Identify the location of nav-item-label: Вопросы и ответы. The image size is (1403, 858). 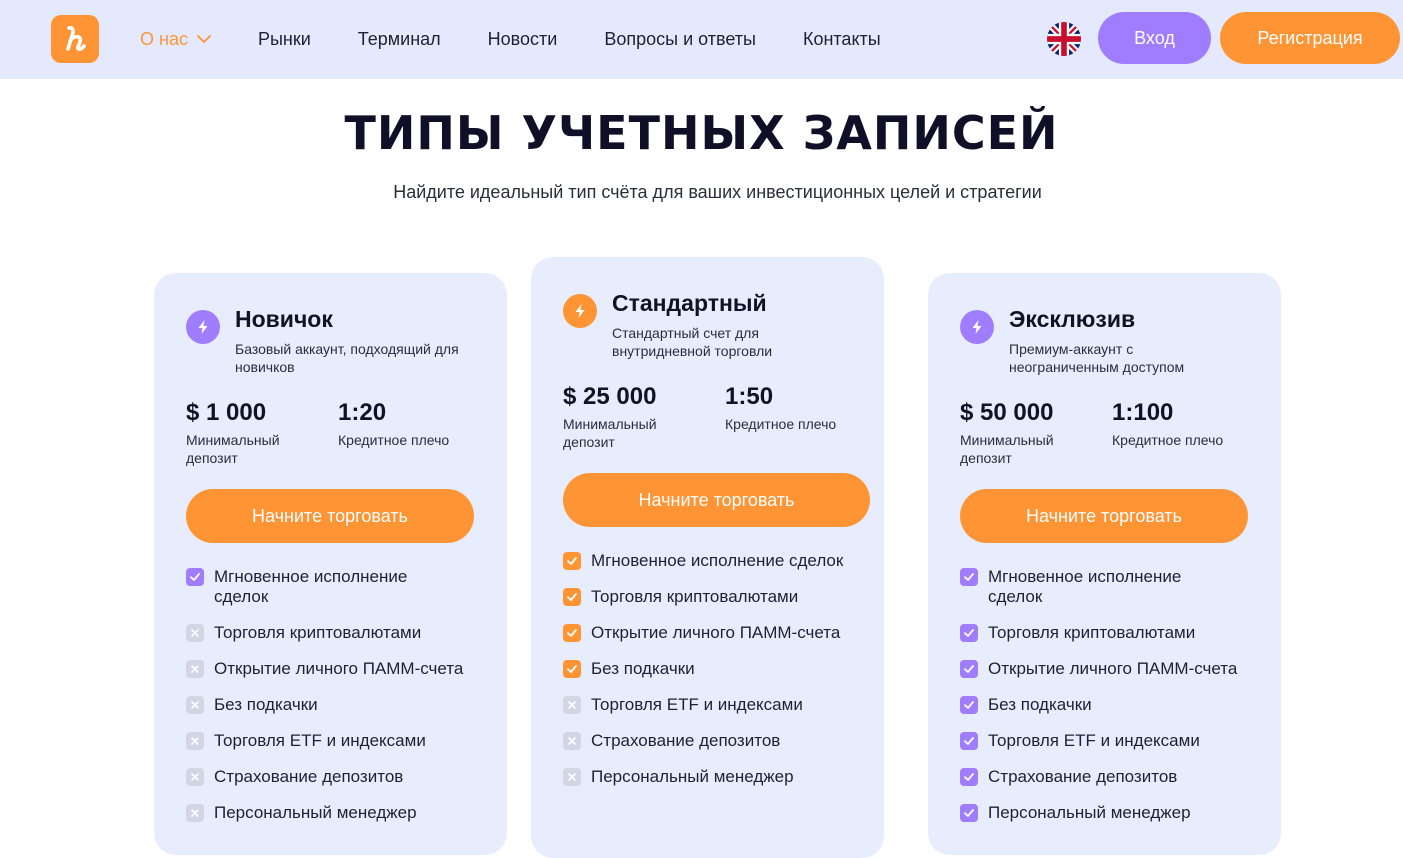
(680, 39).